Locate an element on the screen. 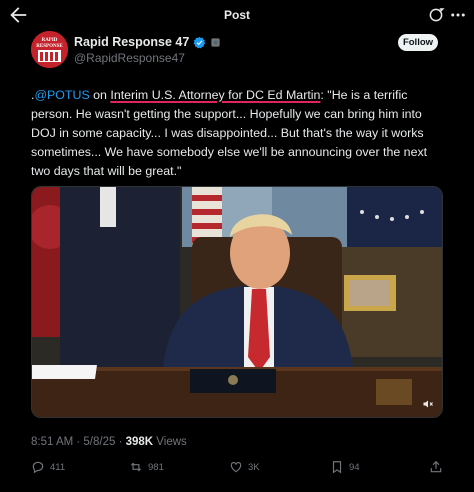 This screenshot has width=474, height=492. reply-button: 411 is located at coordinates (48, 467).